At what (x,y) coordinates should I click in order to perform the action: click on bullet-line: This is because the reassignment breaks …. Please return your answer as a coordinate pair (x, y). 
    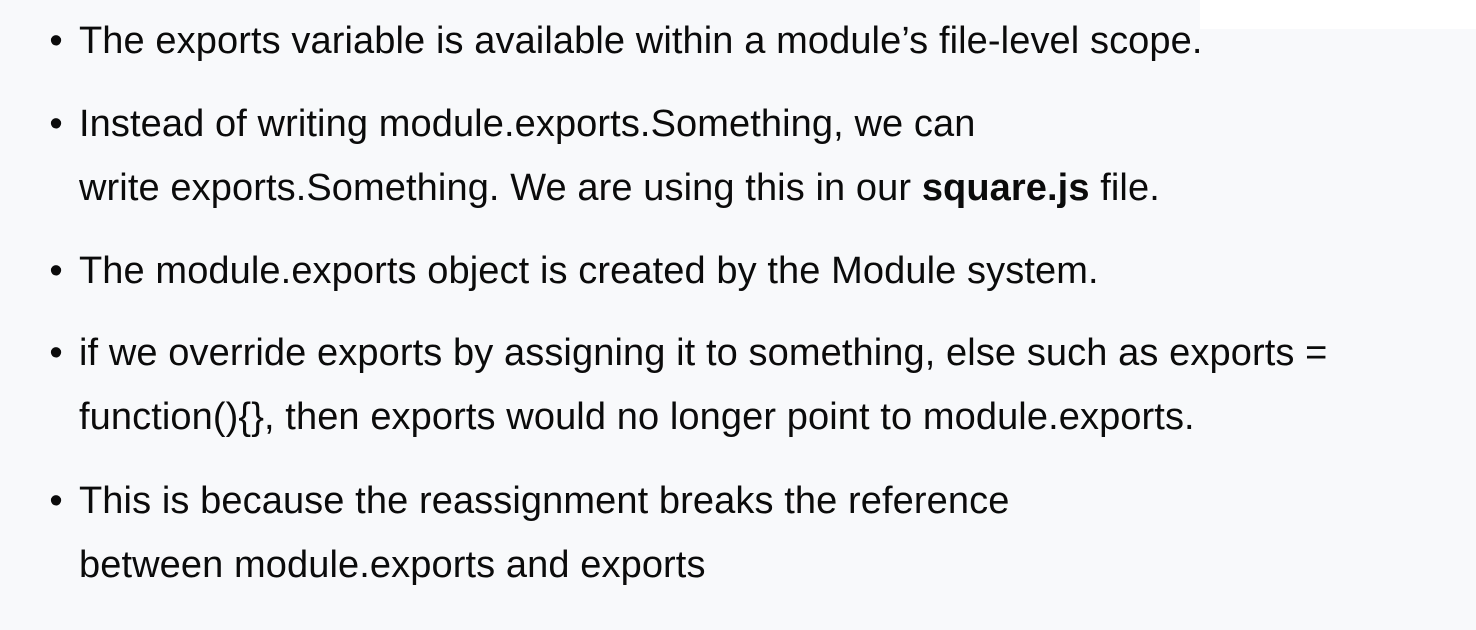
    Looking at the image, I should click on (544, 501).